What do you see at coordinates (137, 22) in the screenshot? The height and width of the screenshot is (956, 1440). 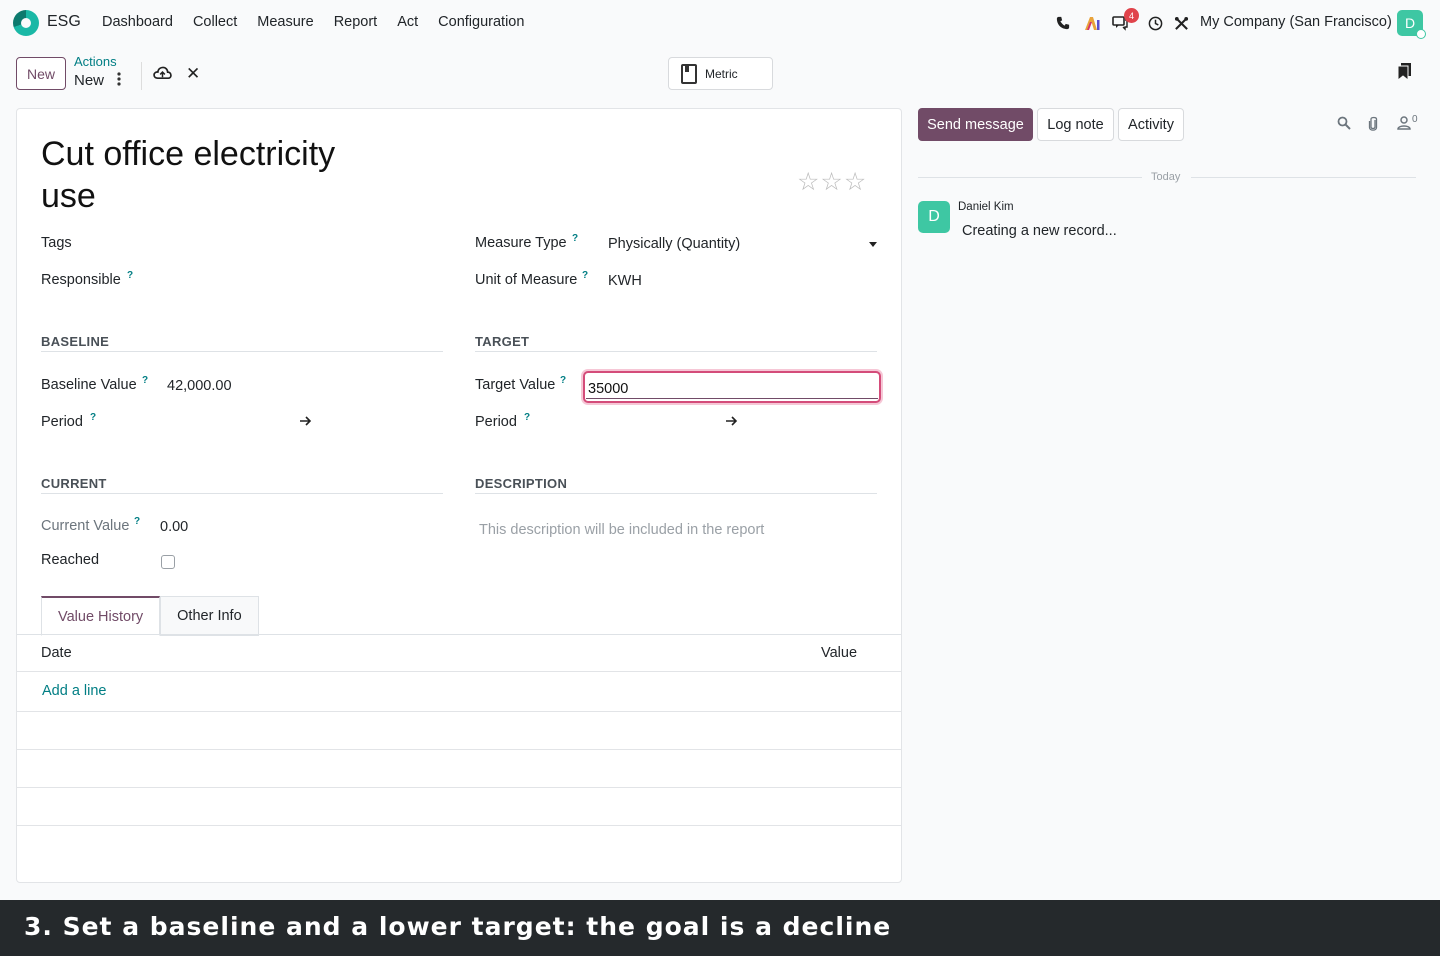 I see `menu-dashboard: Dashboard` at bounding box center [137, 22].